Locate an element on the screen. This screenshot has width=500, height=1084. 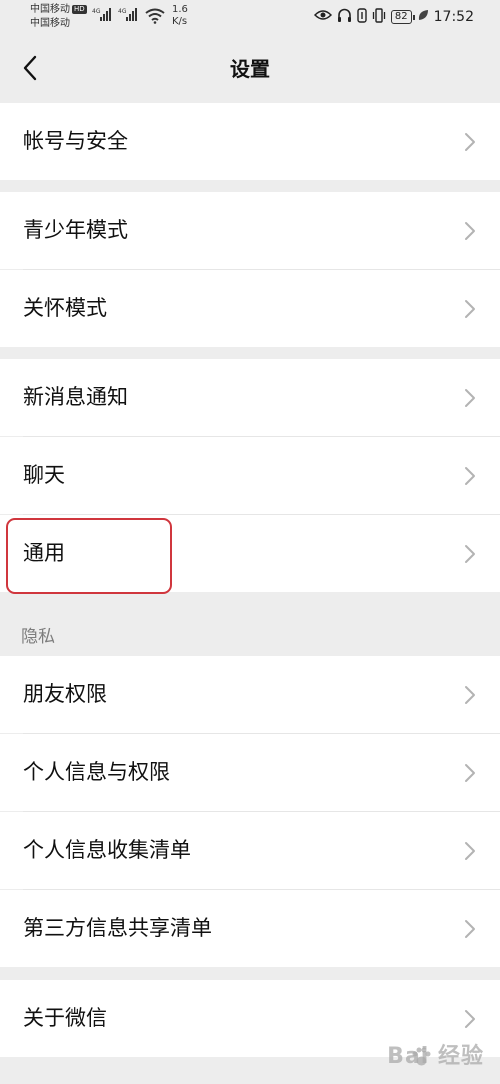
row-label: 个人信息收集清单 is located at coordinates (107, 850).